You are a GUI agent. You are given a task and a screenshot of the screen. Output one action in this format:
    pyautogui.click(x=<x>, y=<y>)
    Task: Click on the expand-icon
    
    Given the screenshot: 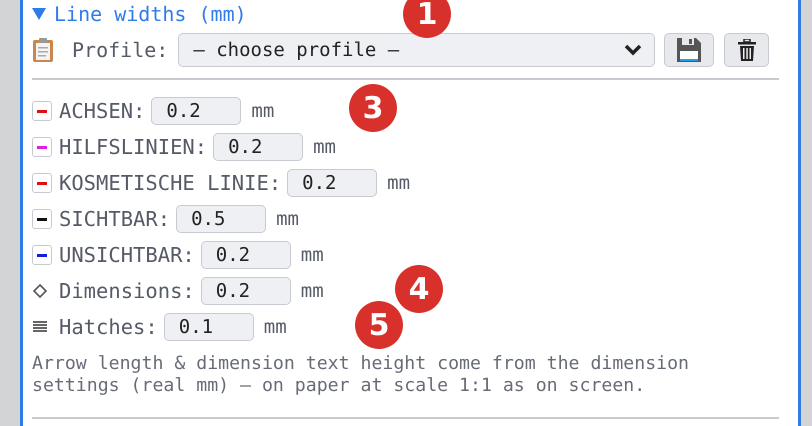 What is the action you would take?
    pyautogui.click(x=39, y=14)
    